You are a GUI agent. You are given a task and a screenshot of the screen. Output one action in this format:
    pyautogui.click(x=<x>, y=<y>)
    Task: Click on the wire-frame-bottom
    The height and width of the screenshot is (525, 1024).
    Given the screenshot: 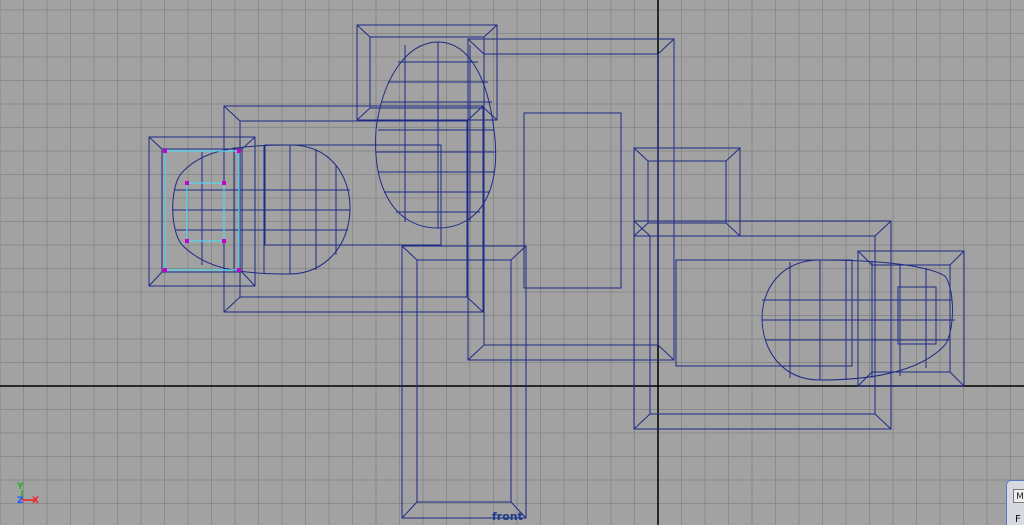 What is the action you would take?
    pyautogui.click(x=464, y=382)
    